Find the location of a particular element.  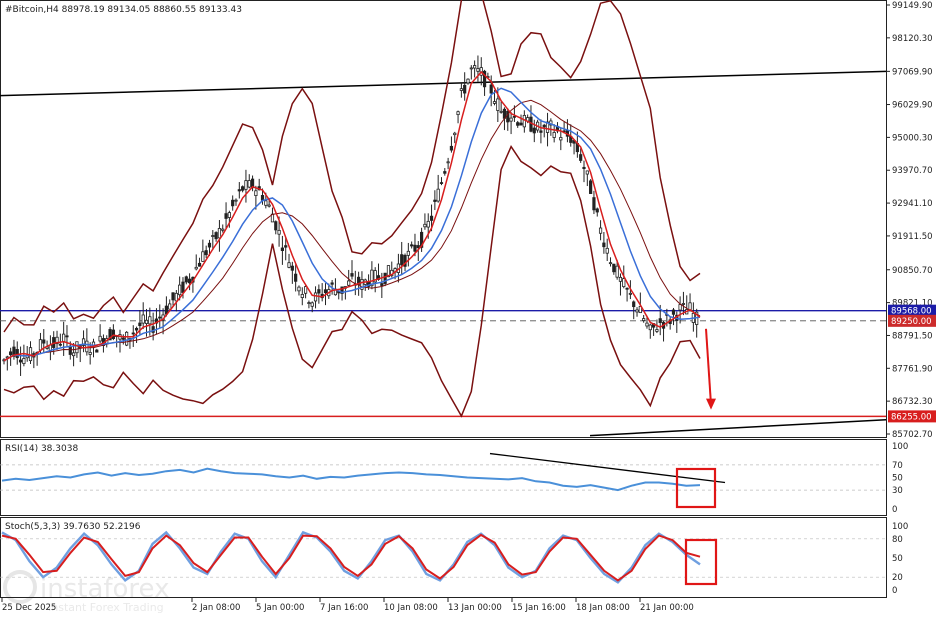

price-tag-label: 89250.00 is located at coordinates (911, 322).